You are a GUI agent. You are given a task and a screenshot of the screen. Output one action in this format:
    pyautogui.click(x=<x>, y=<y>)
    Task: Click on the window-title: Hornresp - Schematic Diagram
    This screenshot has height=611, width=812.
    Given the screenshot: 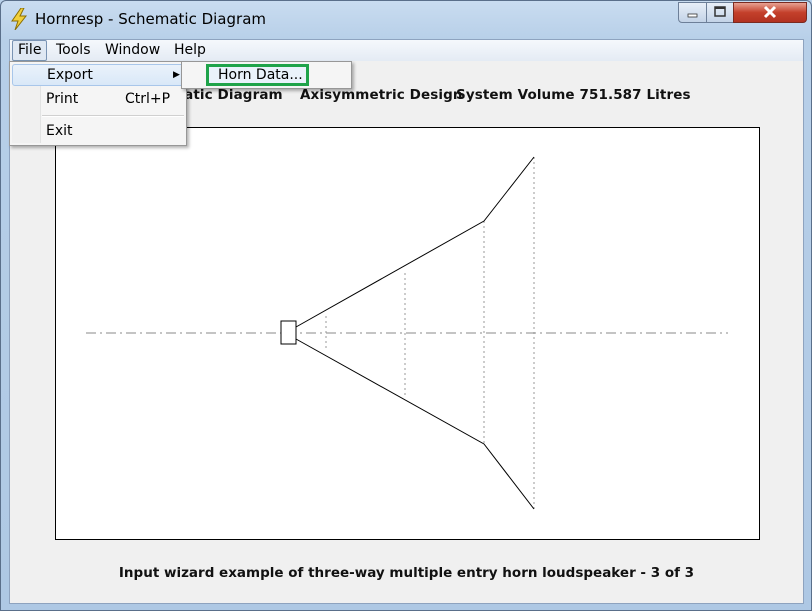 What is the action you would take?
    pyautogui.click(x=150, y=19)
    